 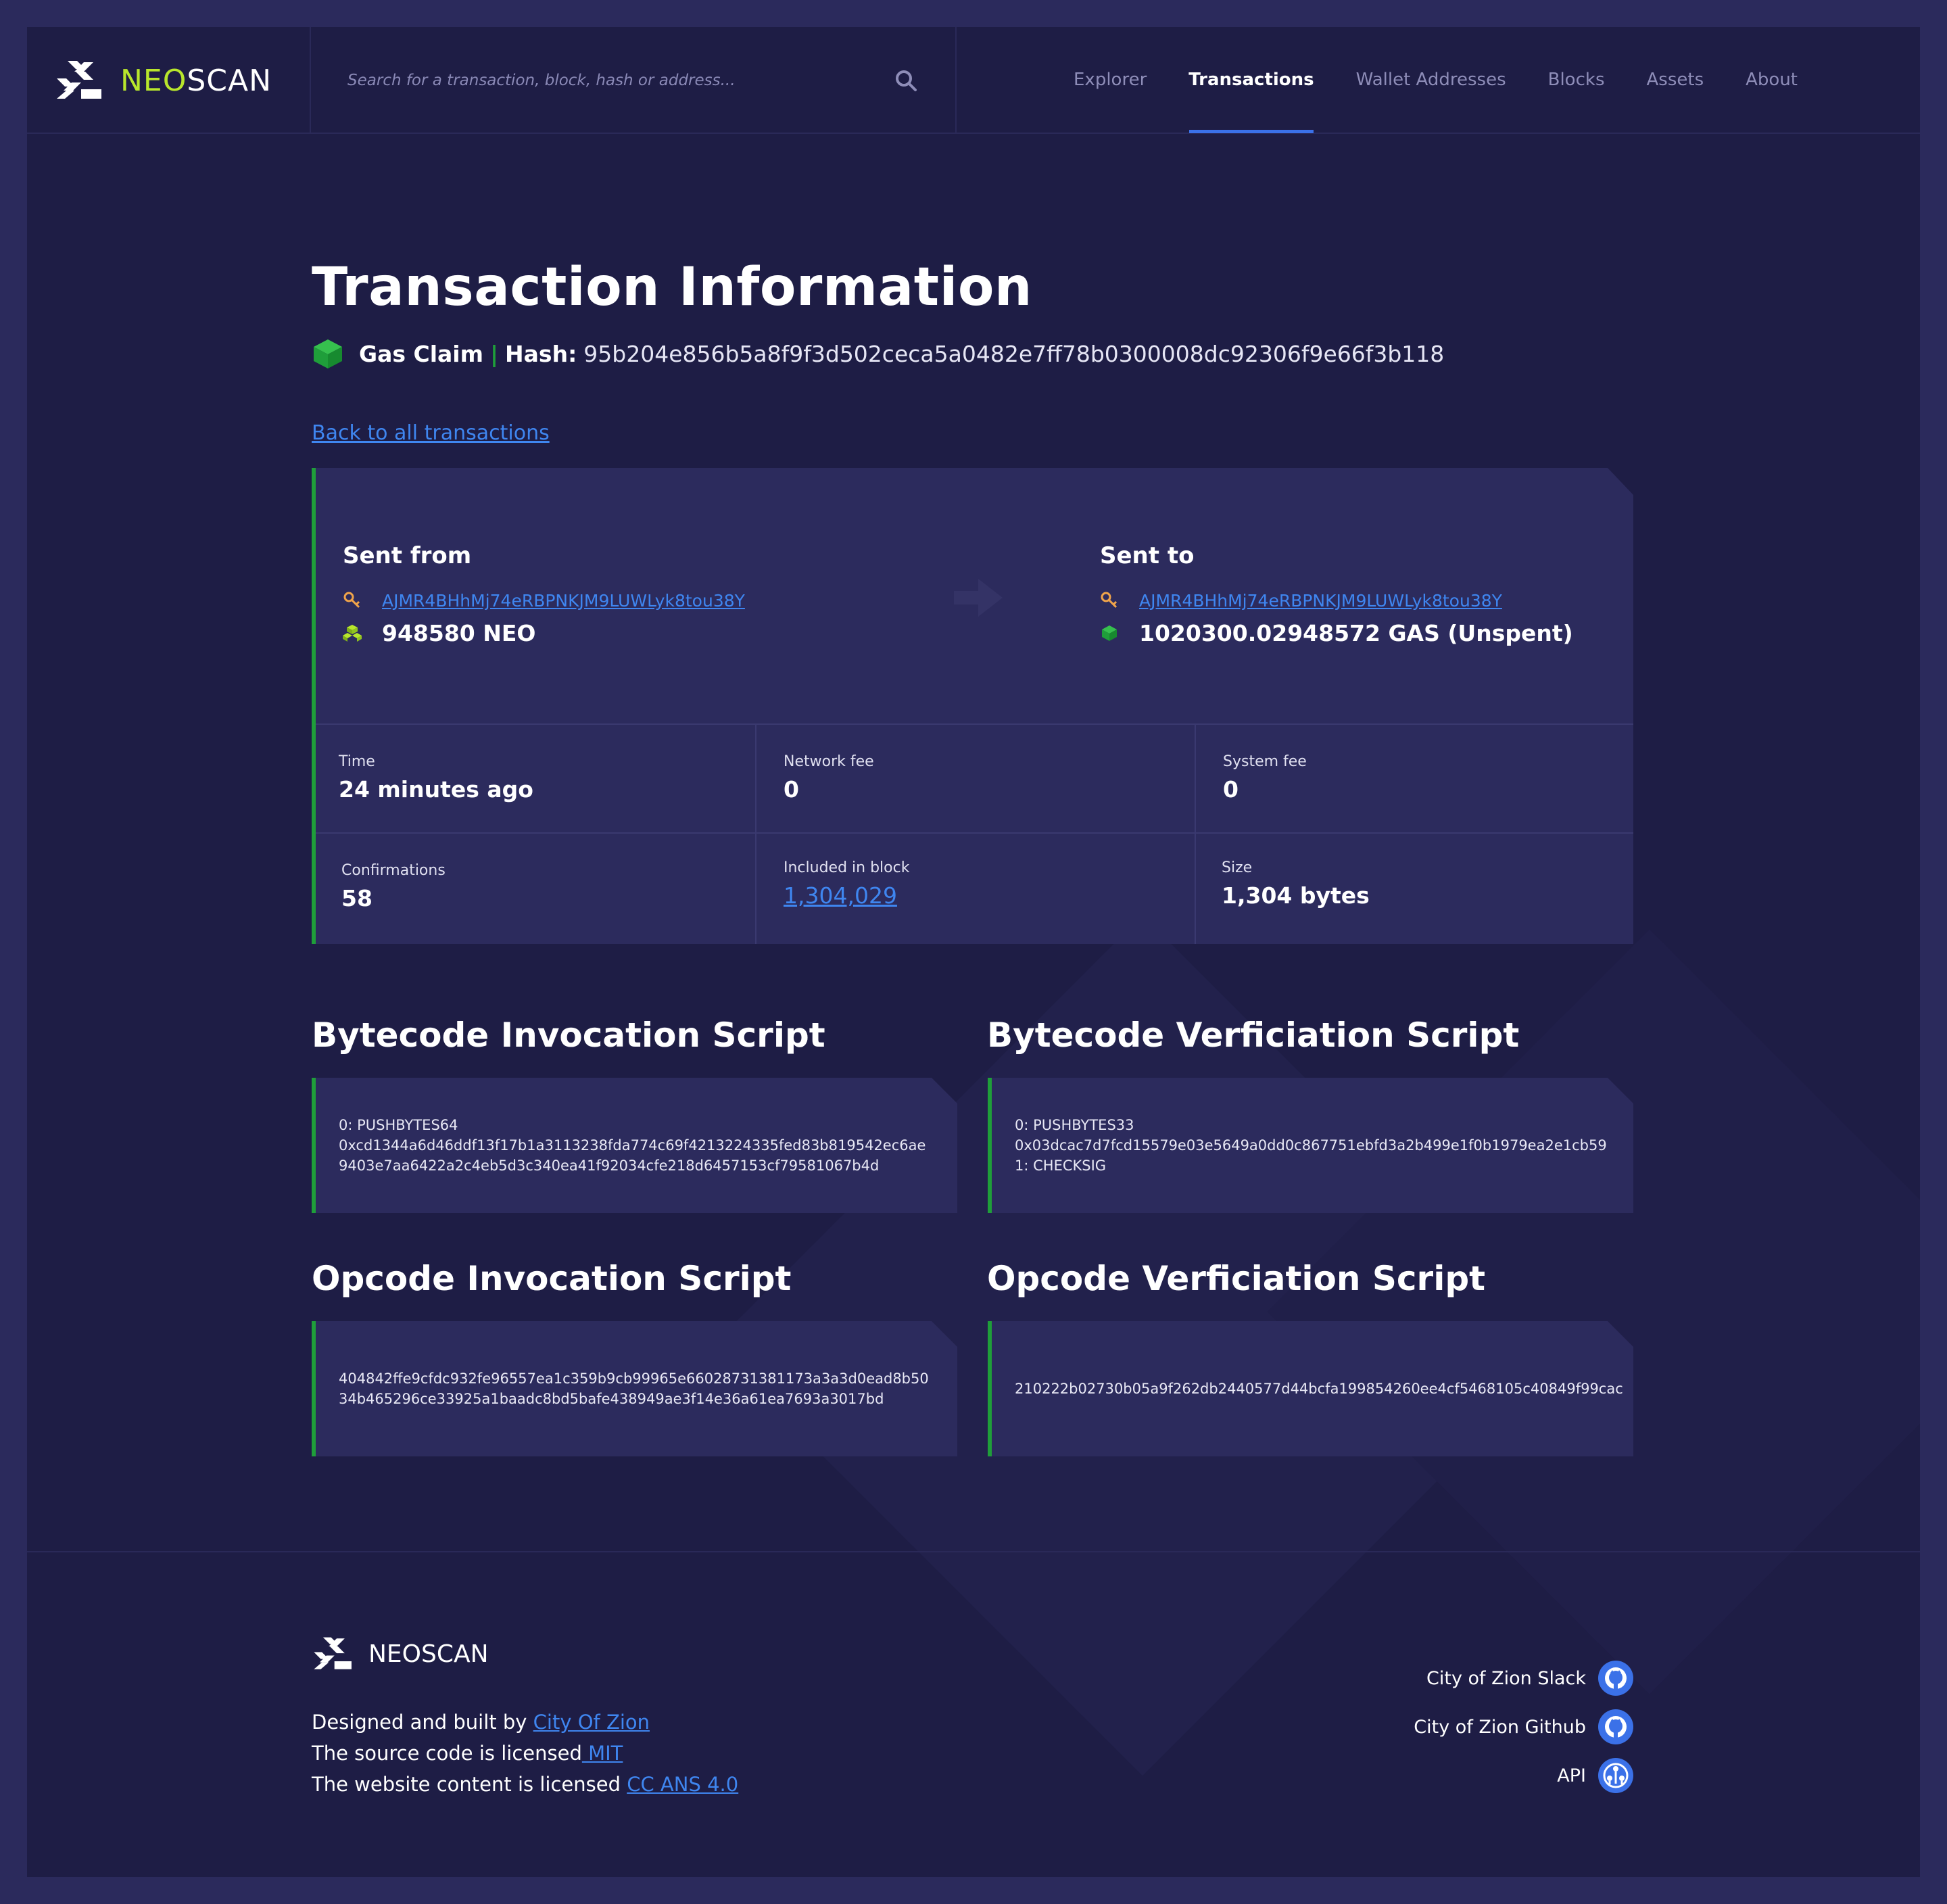 What do you see at coordinates (847, 868) in the screenshot?
I see `block-label: Included in block` at bounding box center [847, 868].